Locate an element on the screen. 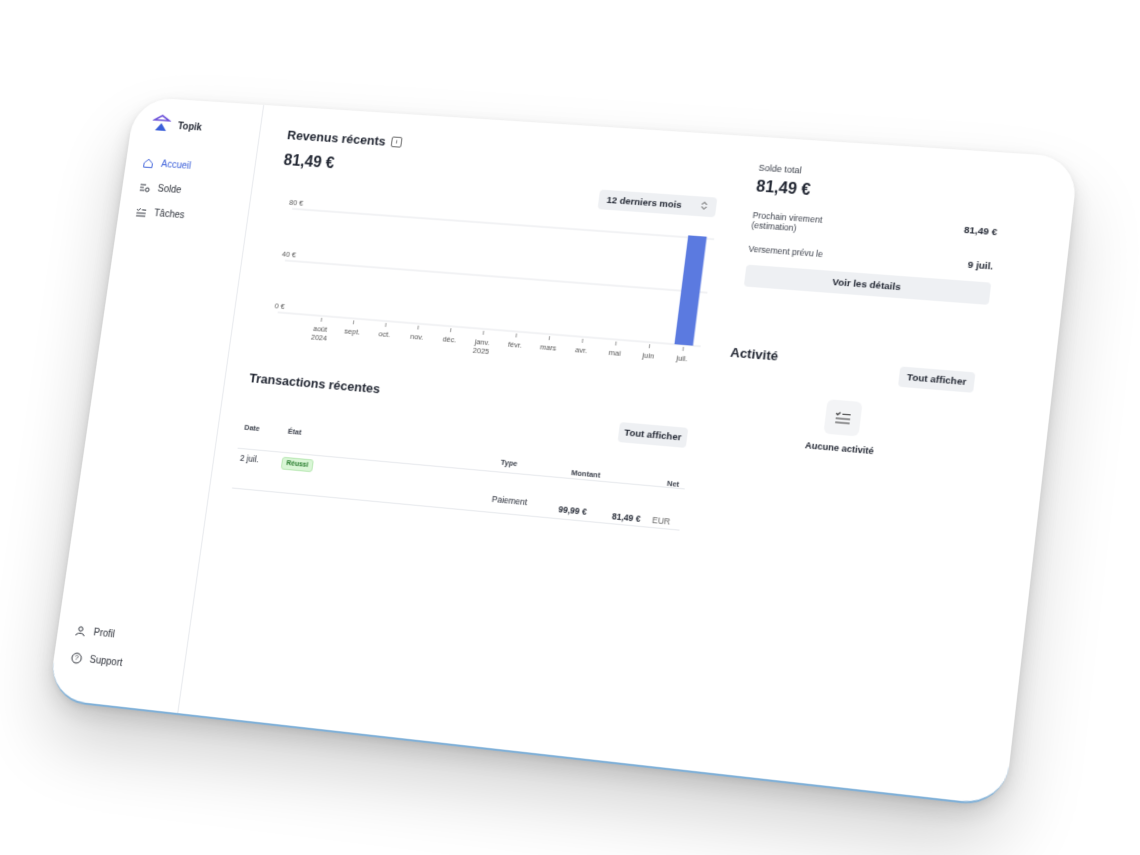 Image resolution: width=1140 pixels, height=855 pixels. header-state: État is located at coordinates (295, 431).